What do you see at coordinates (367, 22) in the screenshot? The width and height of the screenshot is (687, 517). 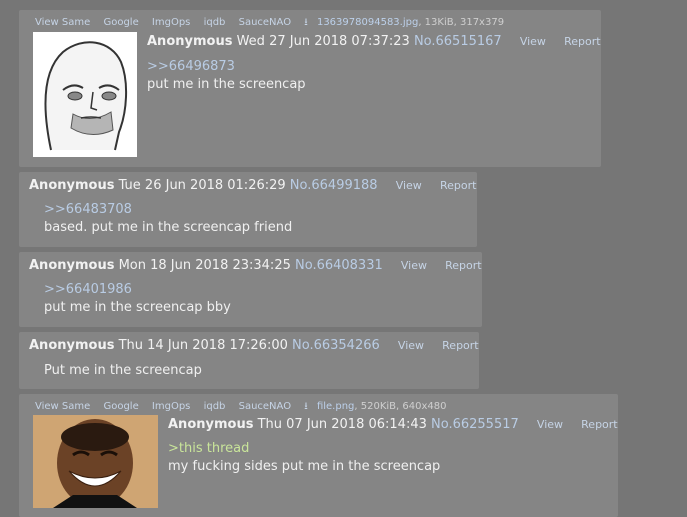 I see `file-name-link: 1363978094583.jpg` at bounding box center [367, 22].